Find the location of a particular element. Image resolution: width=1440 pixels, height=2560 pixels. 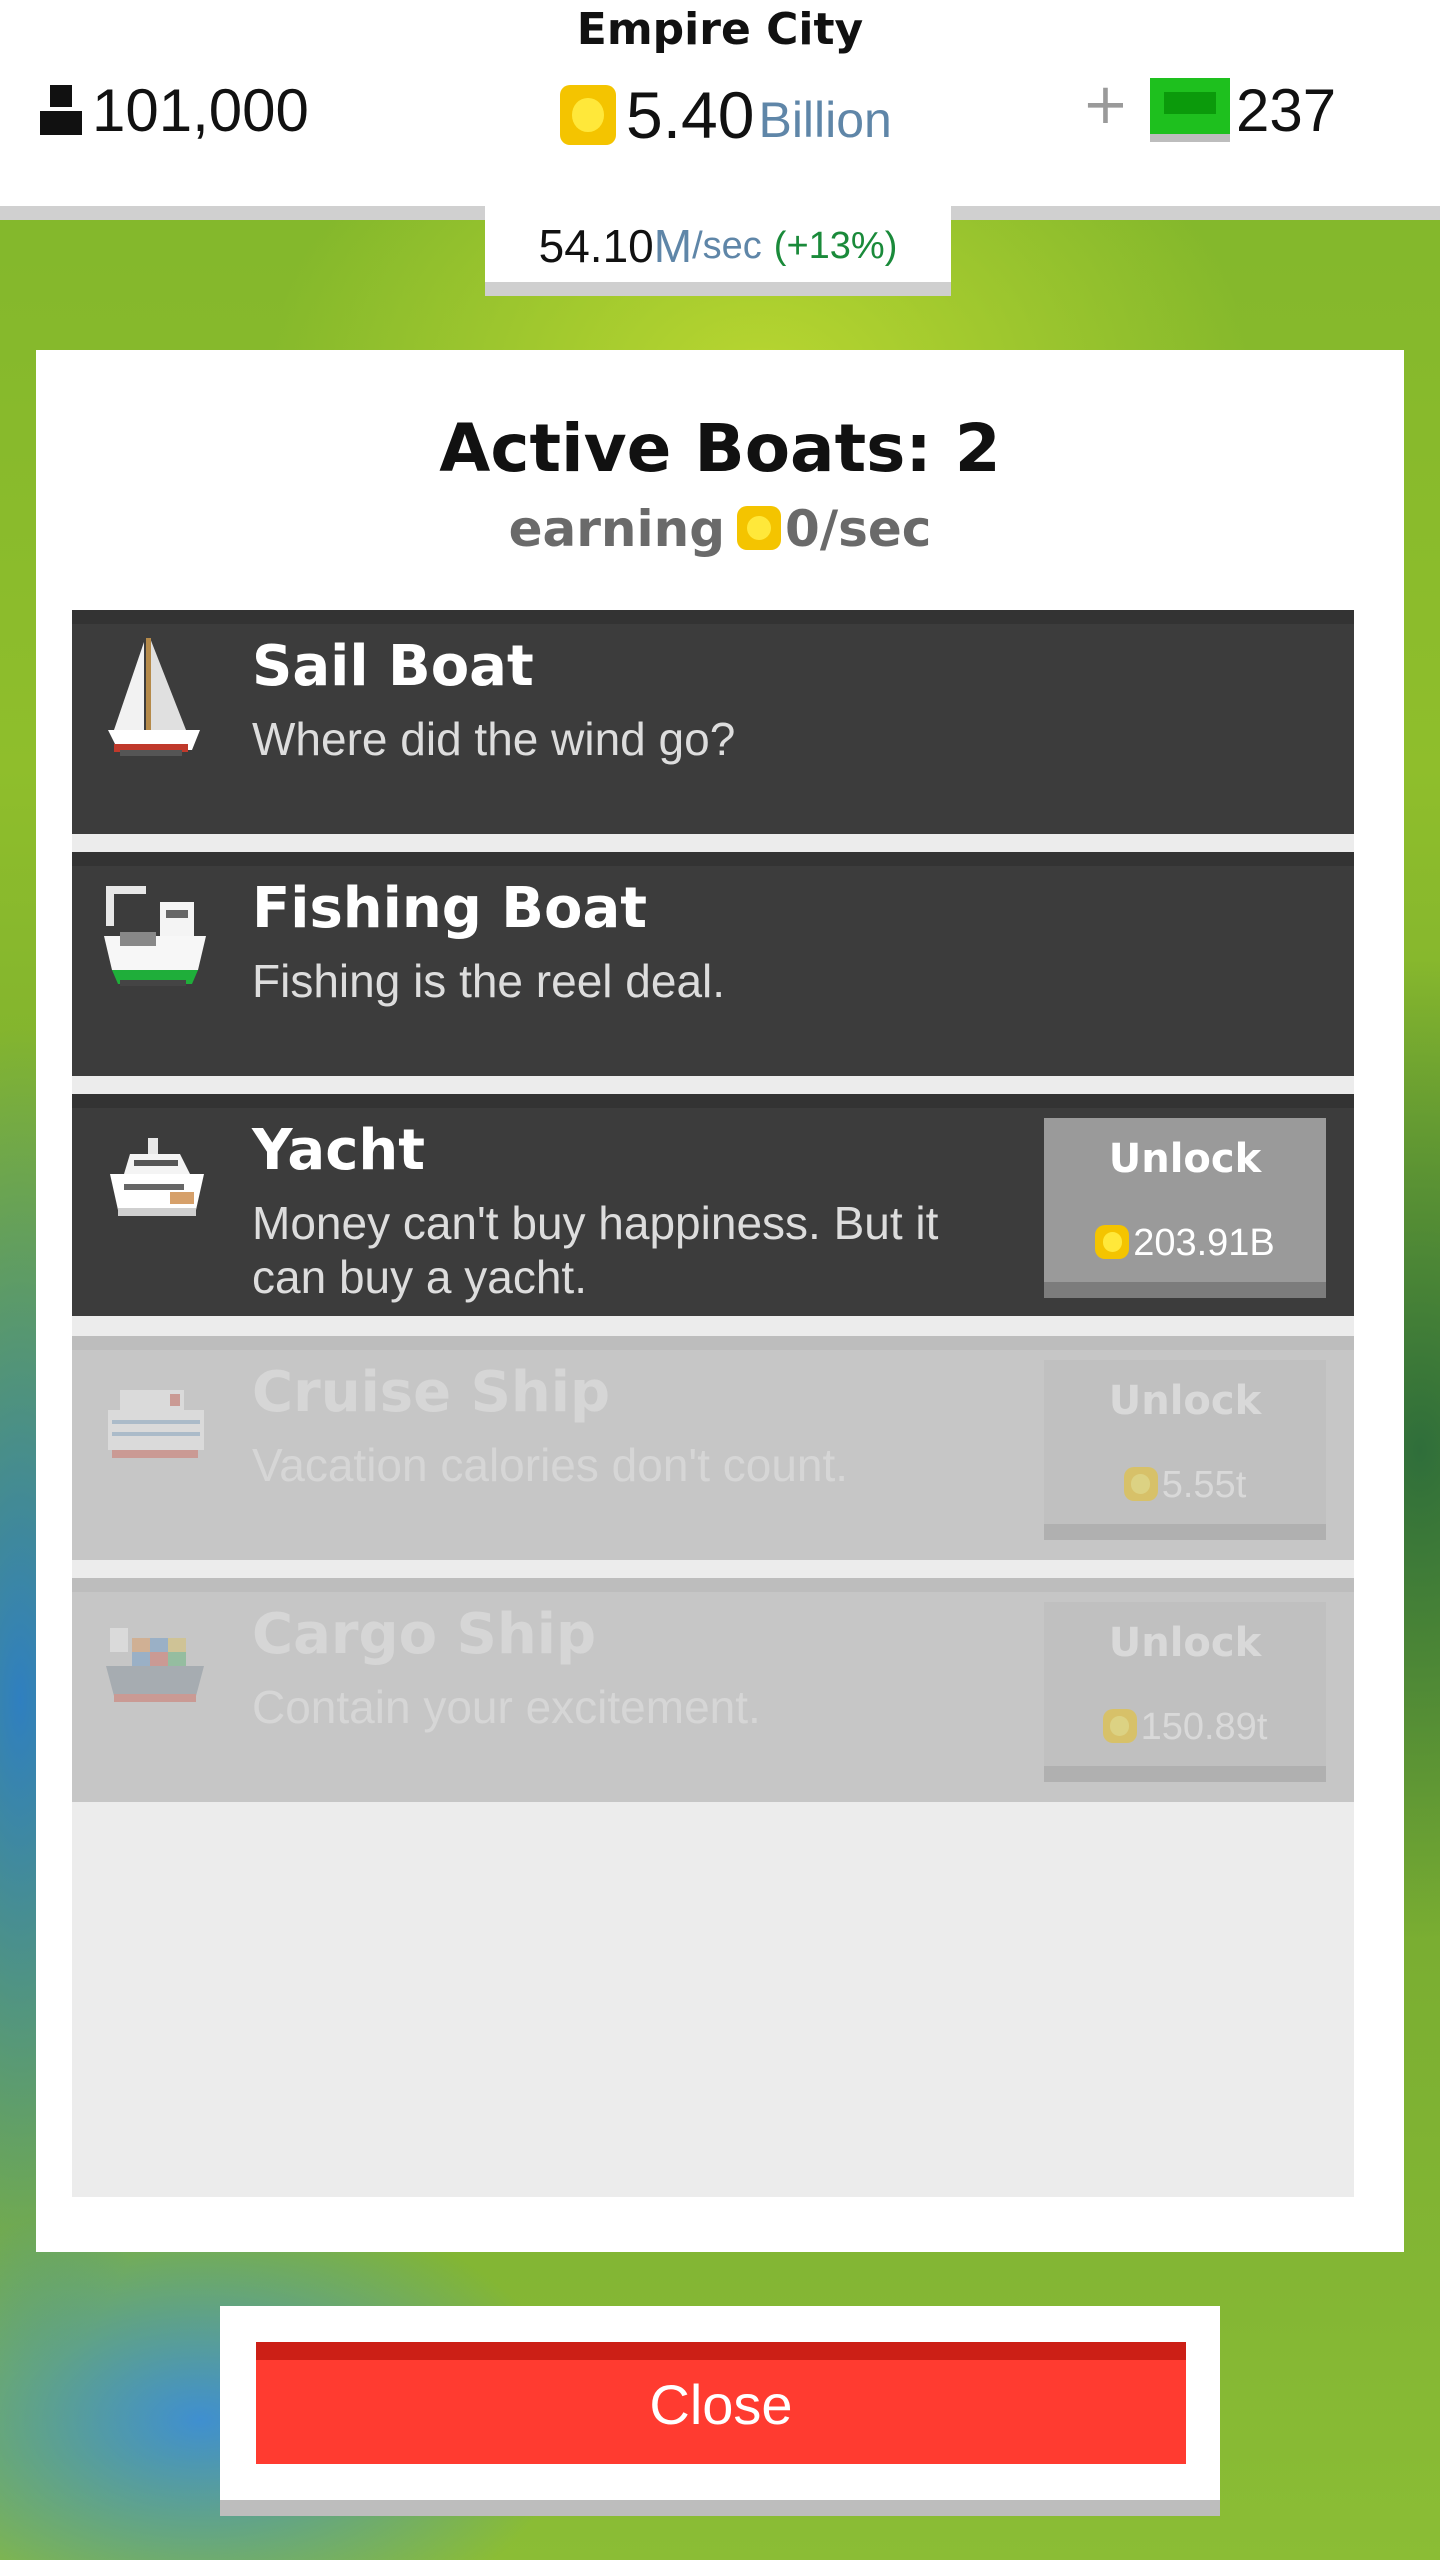

rate-per: /sec is located at coordinates (727, 245).